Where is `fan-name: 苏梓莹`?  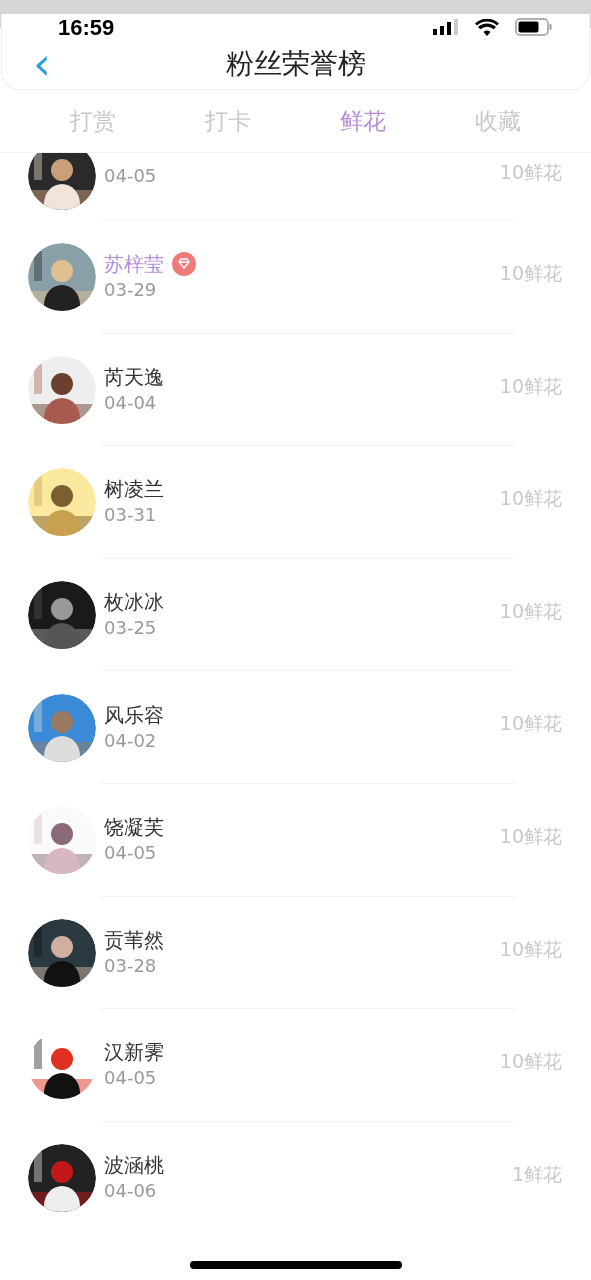
fan-name: 苏梓莹 is located at coordinates (134, 264).